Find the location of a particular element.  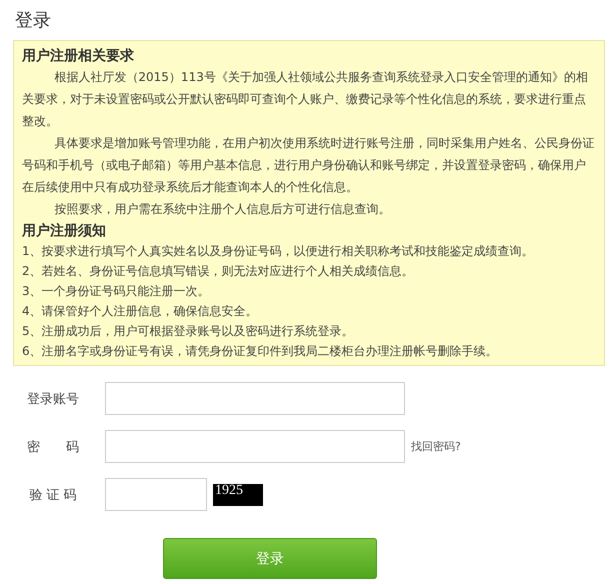

field-label: 密 码 is located at coordinates (53, 447).